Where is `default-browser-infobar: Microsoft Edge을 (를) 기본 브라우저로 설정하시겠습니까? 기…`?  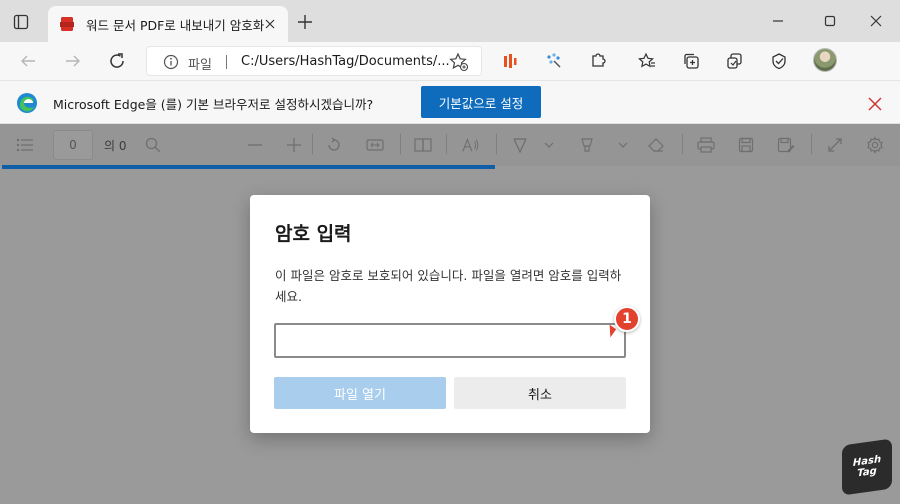 default-browser-infobar: Microsoft Edge을 (를) 기본 브라우저로 설정하시겠습니까? 기… is located at coordinates (450, 102).